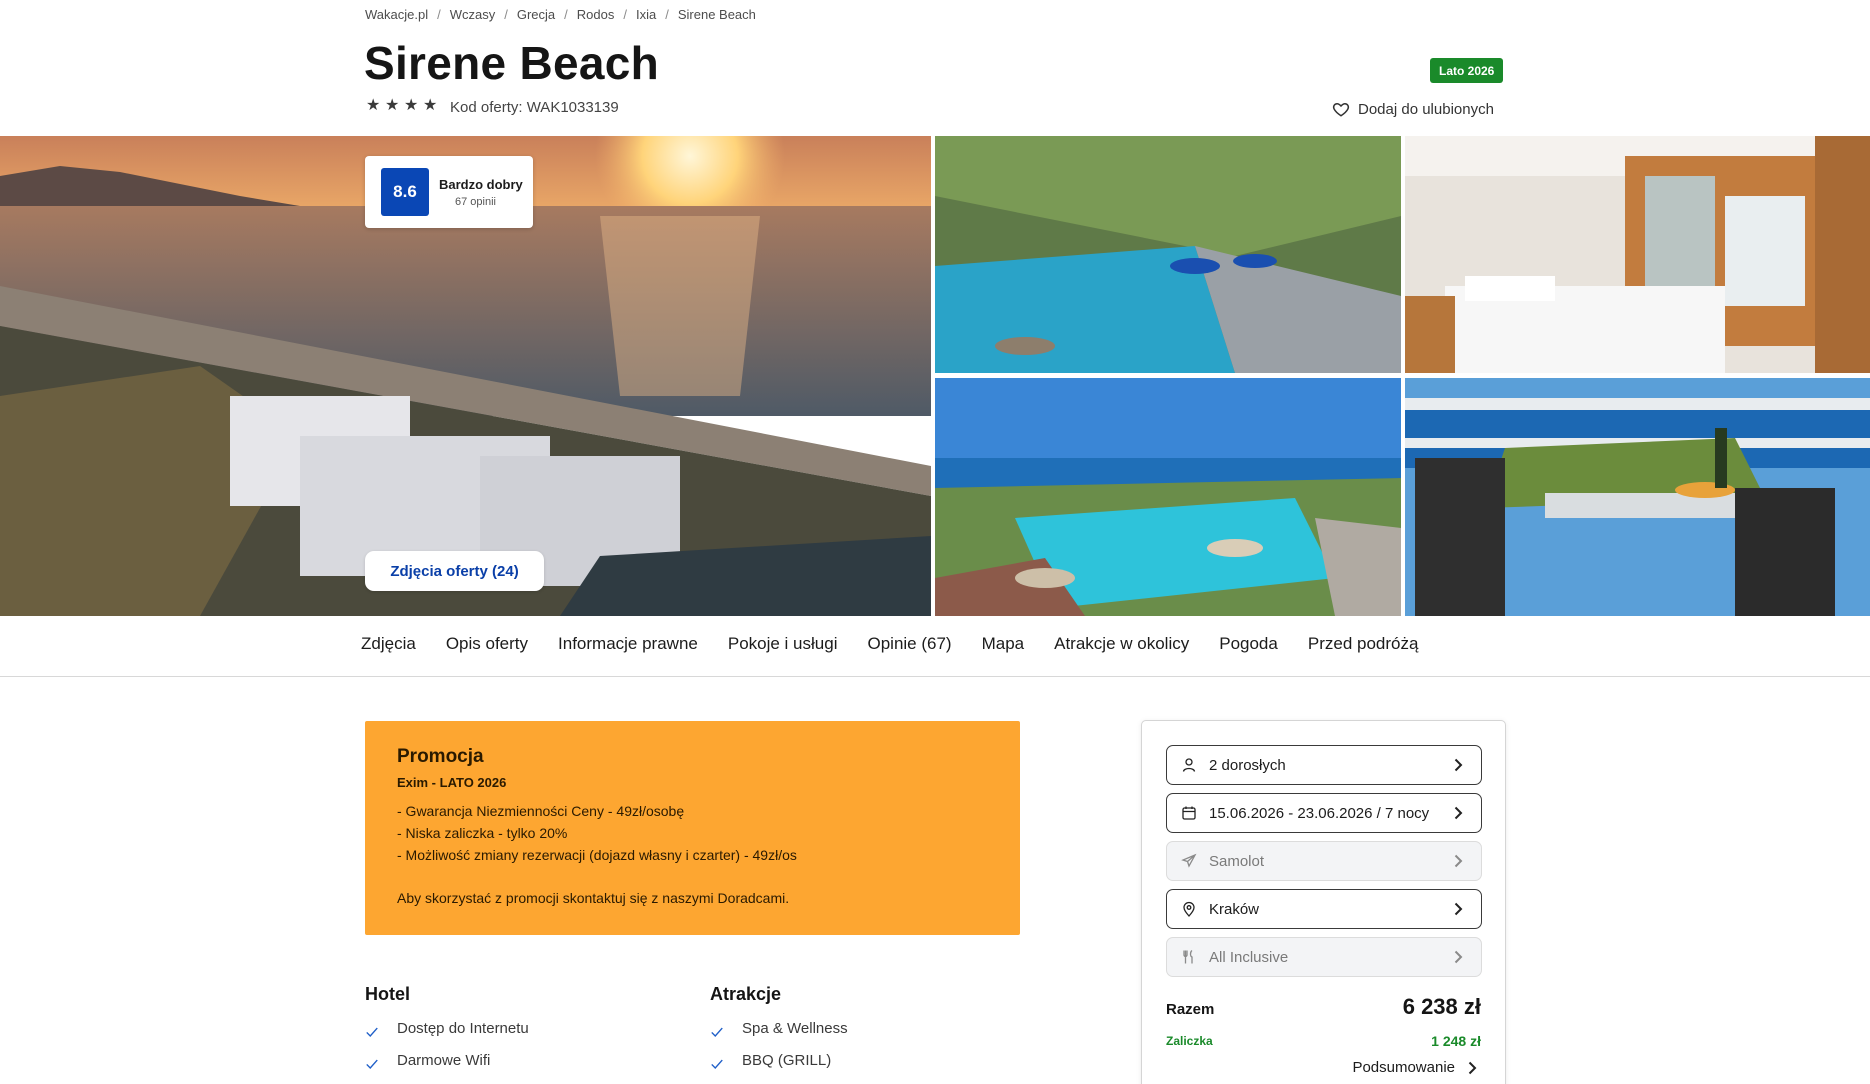 The width and height of the screenshot is (1870, 1084). Describe the element at coordinates (1324, 765) in the screenshot. I see `guests-select: 2 dorosłych` at that location.